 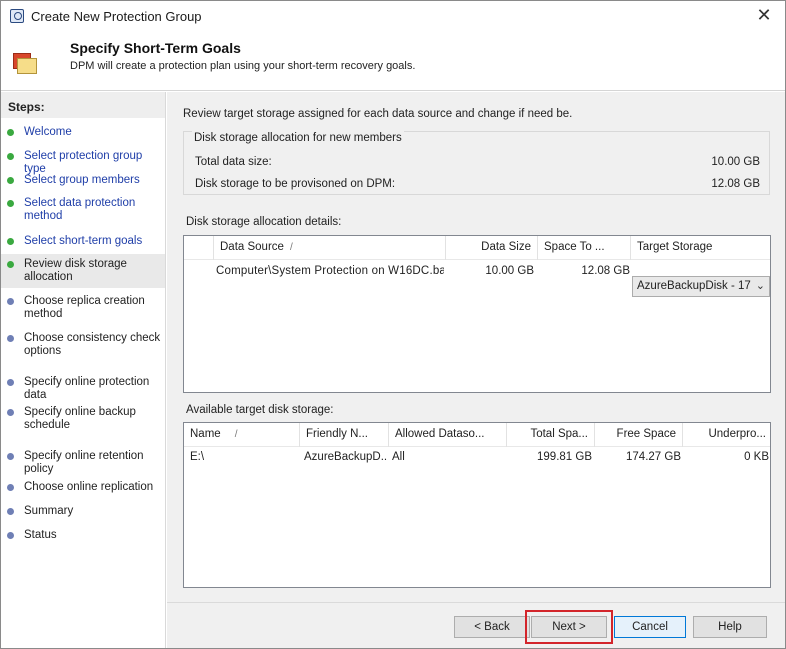 I want to click on step-label: Choose consistency check options, so click(x=92, y=344).